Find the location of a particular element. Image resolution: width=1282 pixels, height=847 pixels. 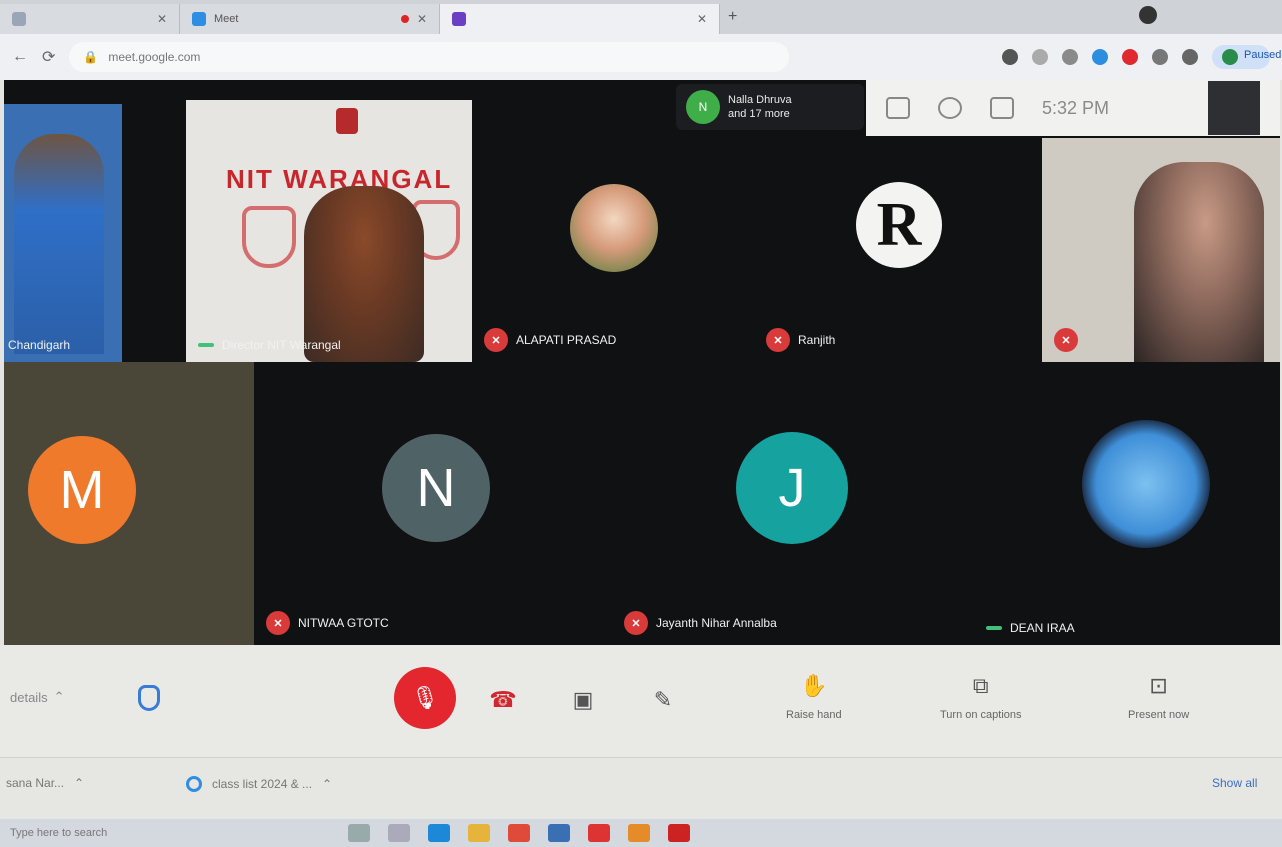

search-icon is located at coordinates (359, 833).